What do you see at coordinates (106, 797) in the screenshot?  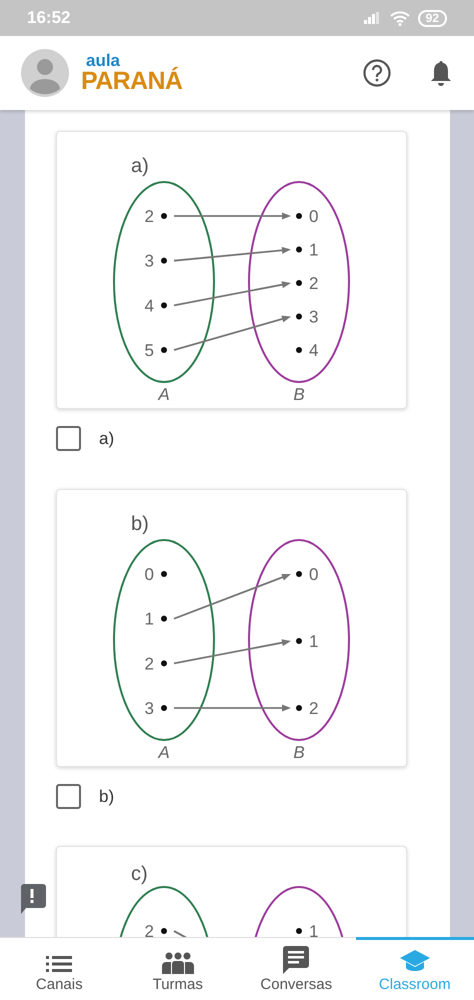 I see `option-label: b)` at bounding box center [106, 797].